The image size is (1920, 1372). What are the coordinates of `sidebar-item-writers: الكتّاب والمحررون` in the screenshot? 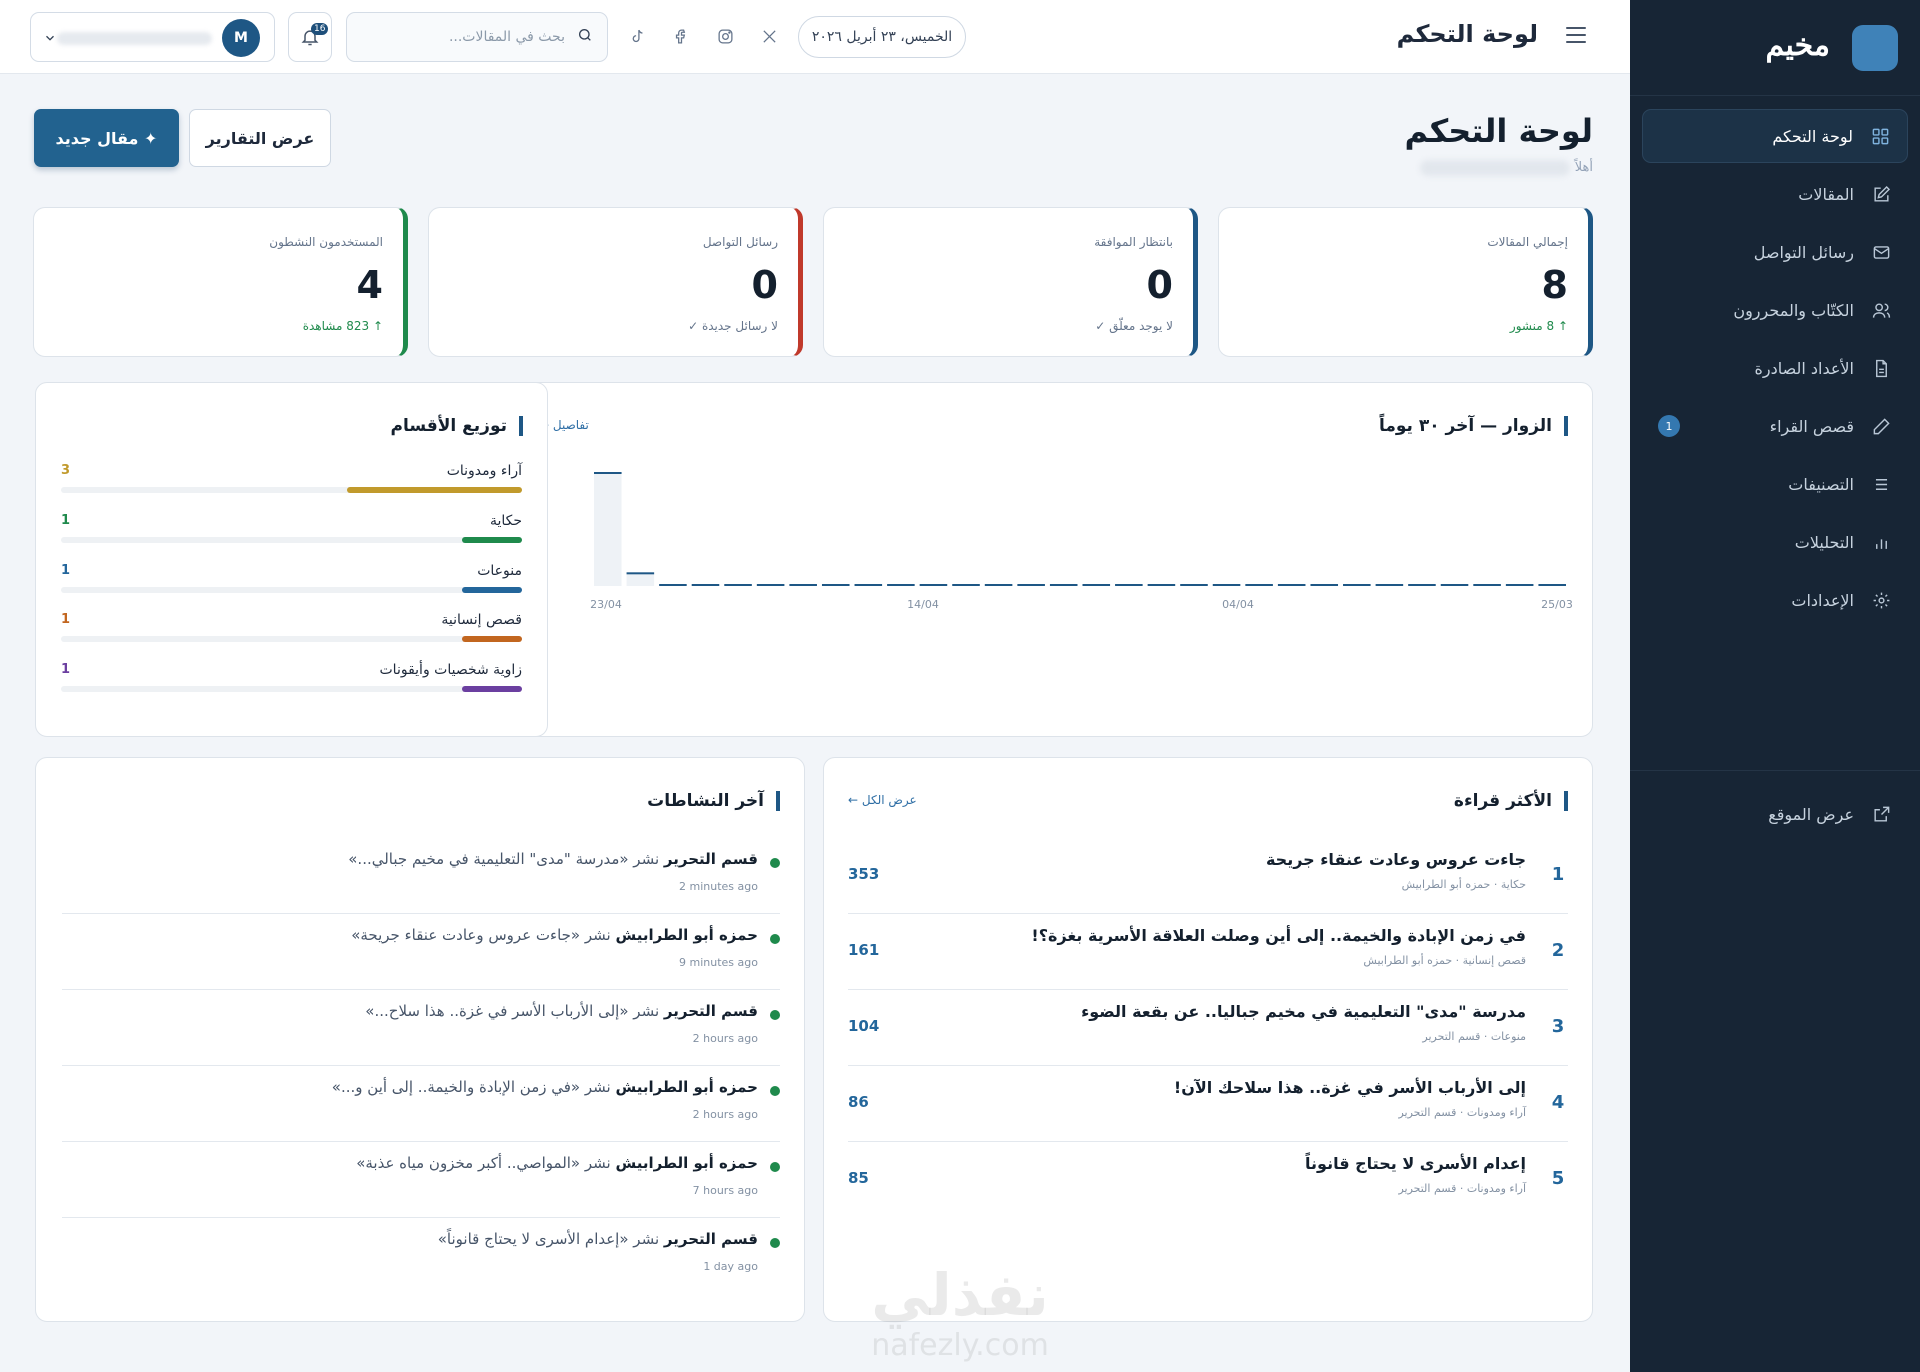 It's located at (1775, 310).